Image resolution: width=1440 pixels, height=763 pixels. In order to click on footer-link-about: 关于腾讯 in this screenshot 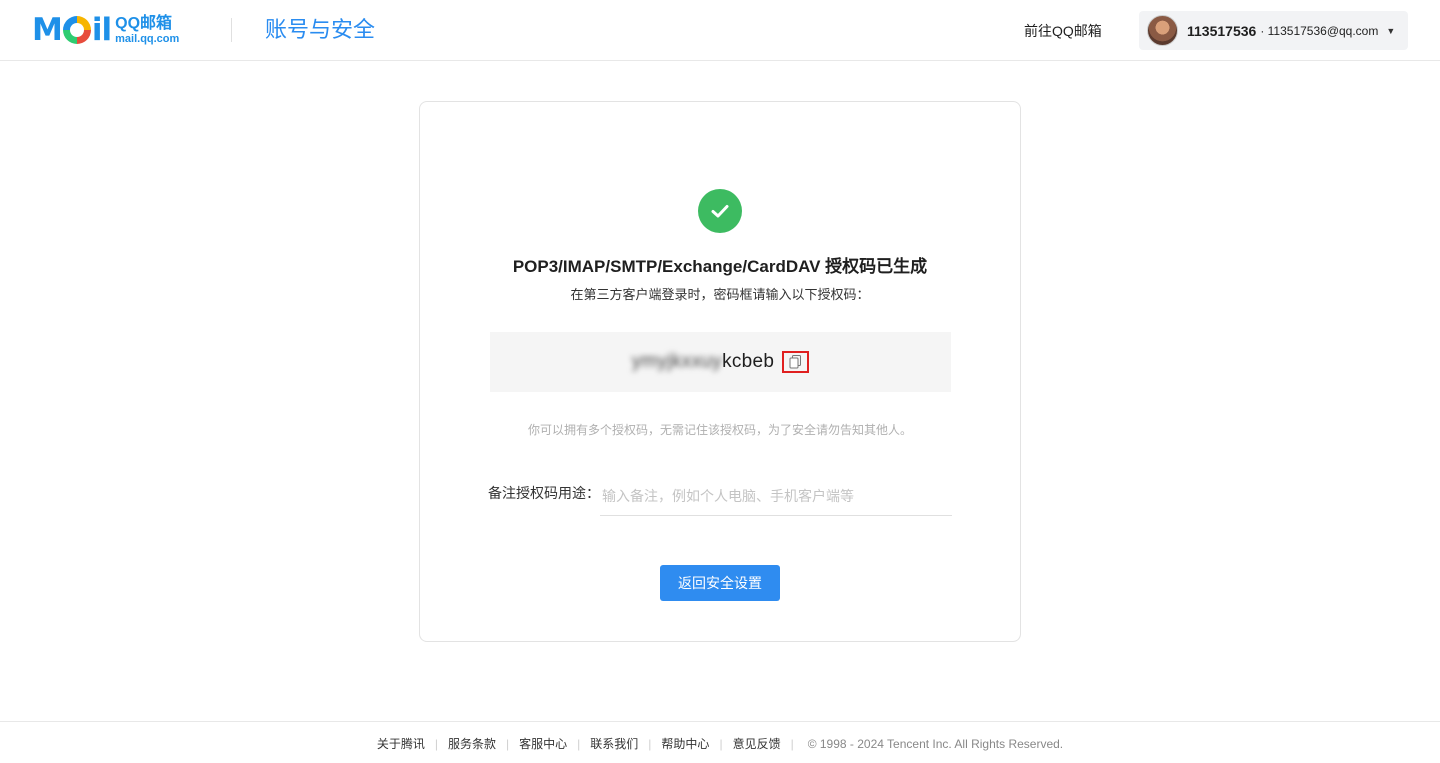, I will do `click(401, 744)`.